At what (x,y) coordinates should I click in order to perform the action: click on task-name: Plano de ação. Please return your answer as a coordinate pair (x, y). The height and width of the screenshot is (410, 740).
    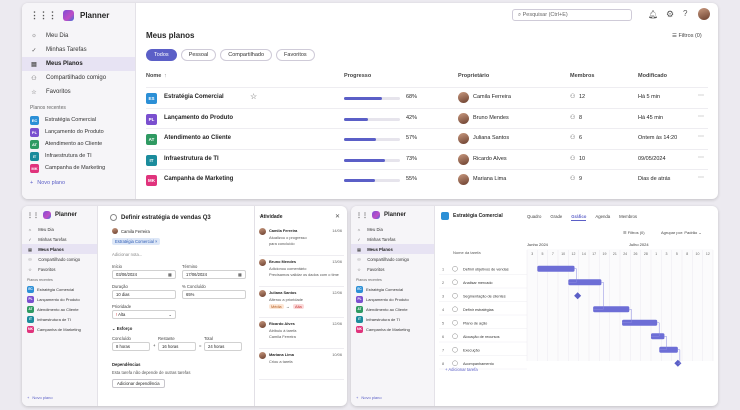
    Looking at the image, I should click on (475, 323).